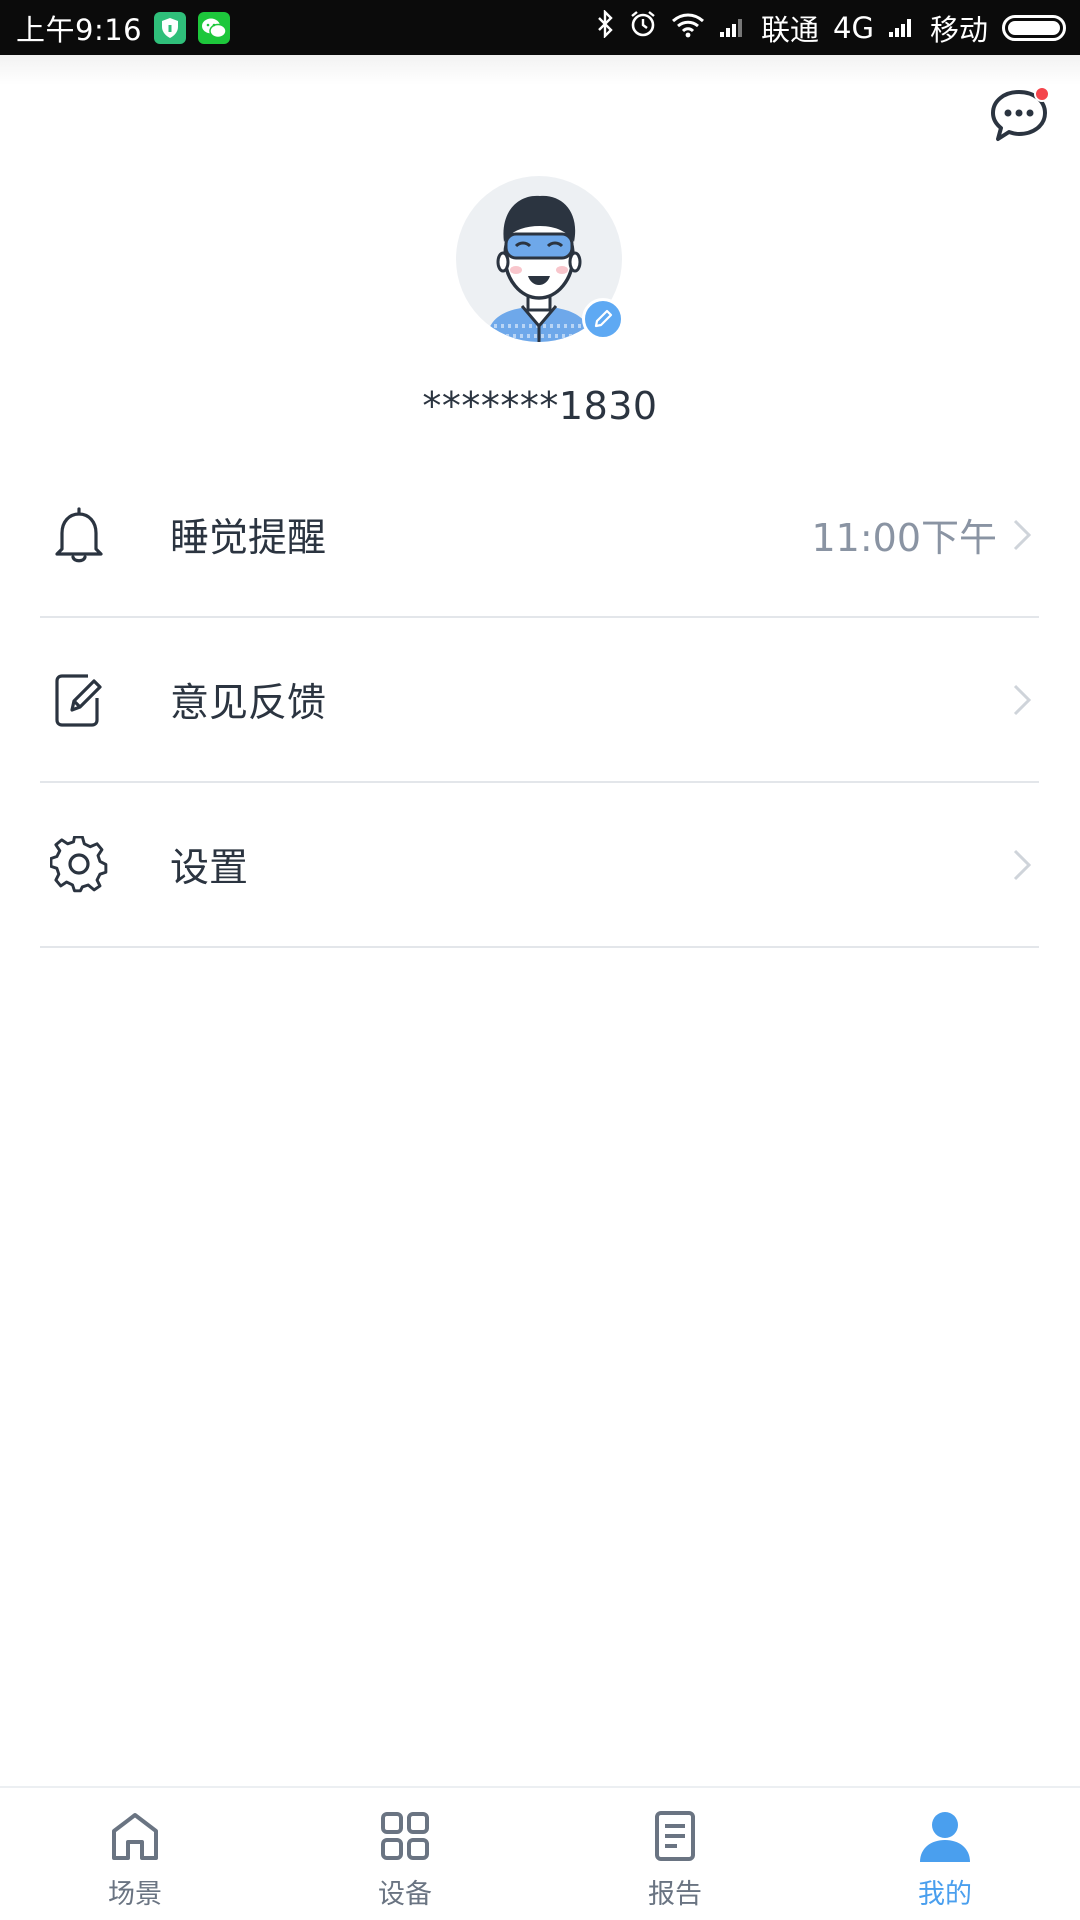 This screenshot has height=1920, width=1080. I want to click on battery-icon, so click(1034, 27).